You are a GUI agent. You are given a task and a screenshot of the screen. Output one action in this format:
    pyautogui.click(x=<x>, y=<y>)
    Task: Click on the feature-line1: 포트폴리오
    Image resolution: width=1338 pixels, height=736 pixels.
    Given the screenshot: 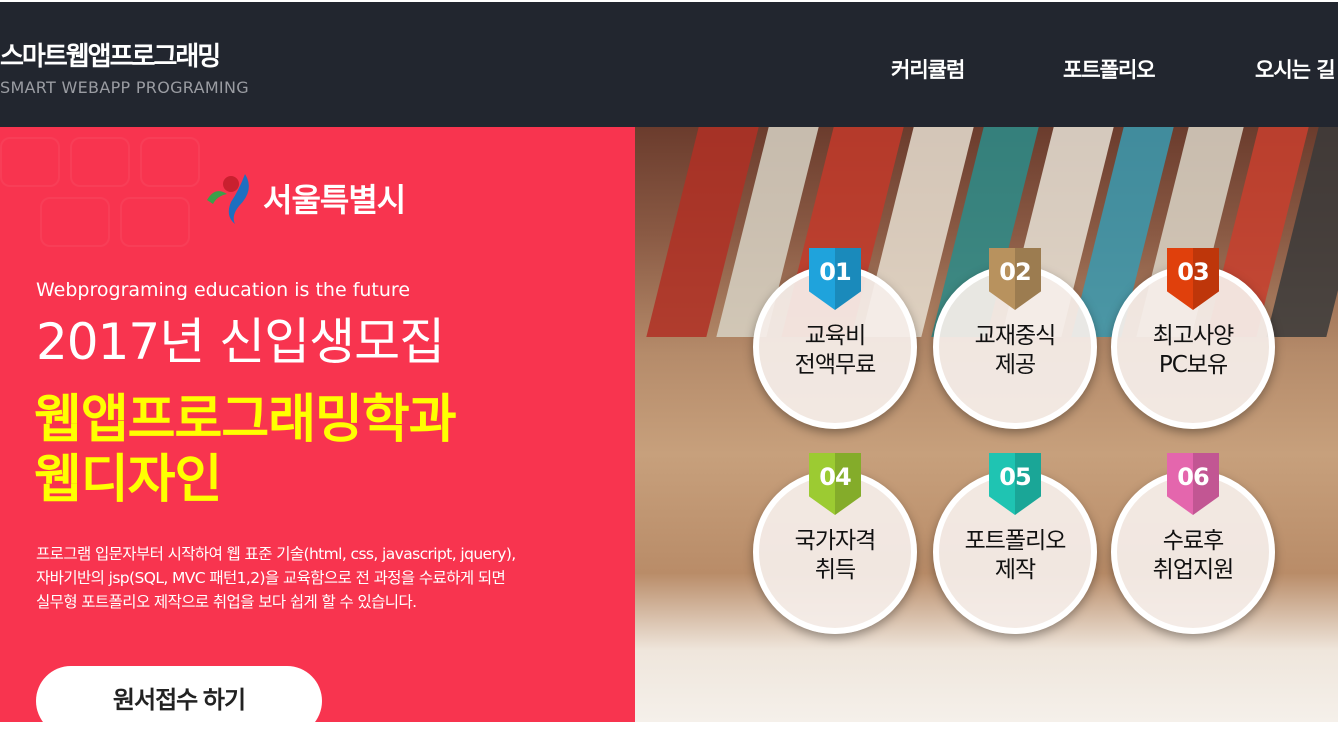 What is the action you would take?
    pyautogui.click(x=1015, y=541)
    